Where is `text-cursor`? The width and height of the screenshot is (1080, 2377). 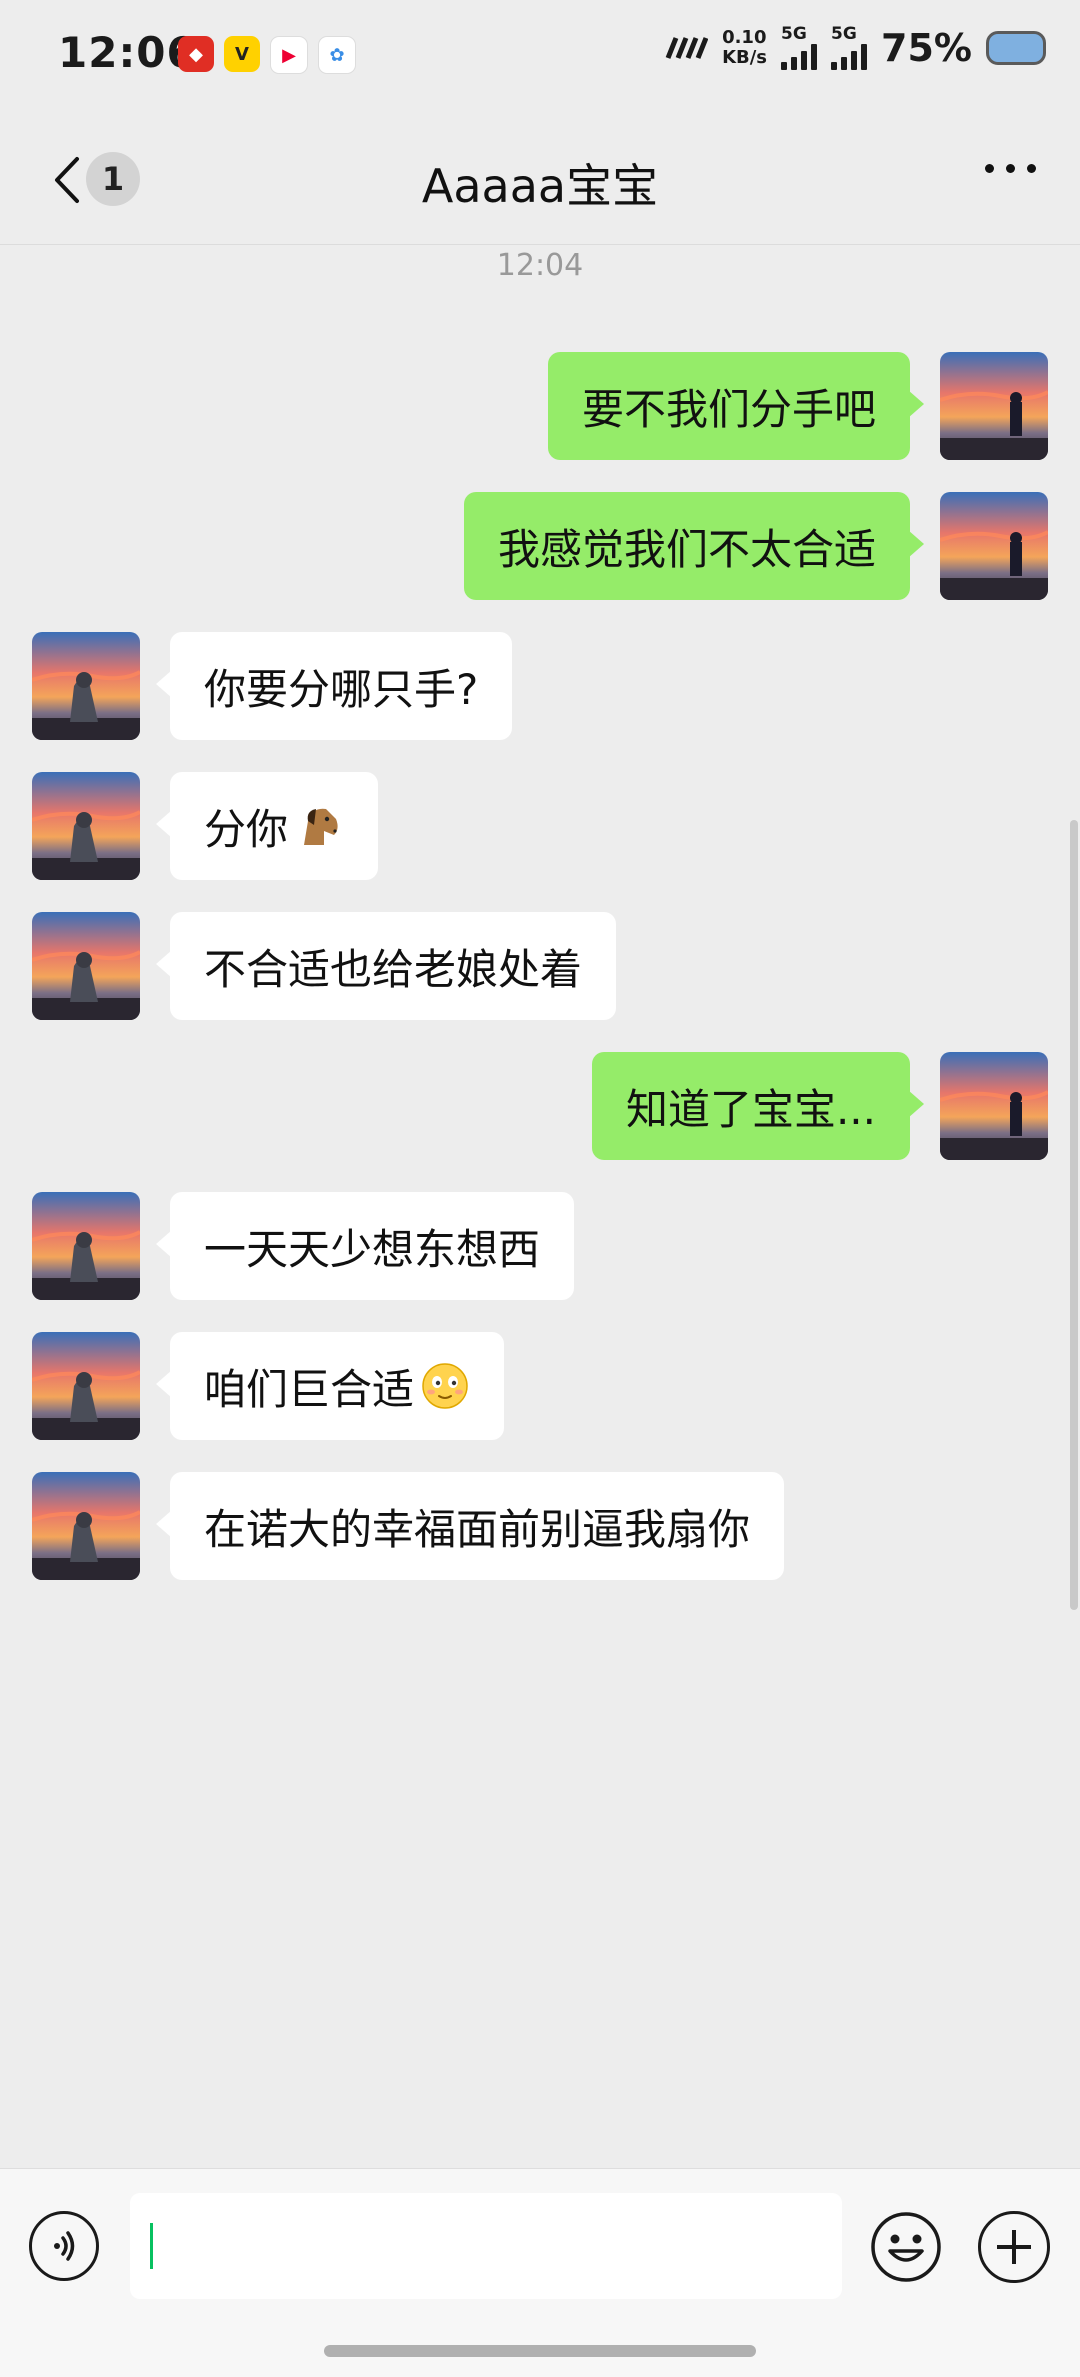
text-cursor is located at coordinates (151, 2246).